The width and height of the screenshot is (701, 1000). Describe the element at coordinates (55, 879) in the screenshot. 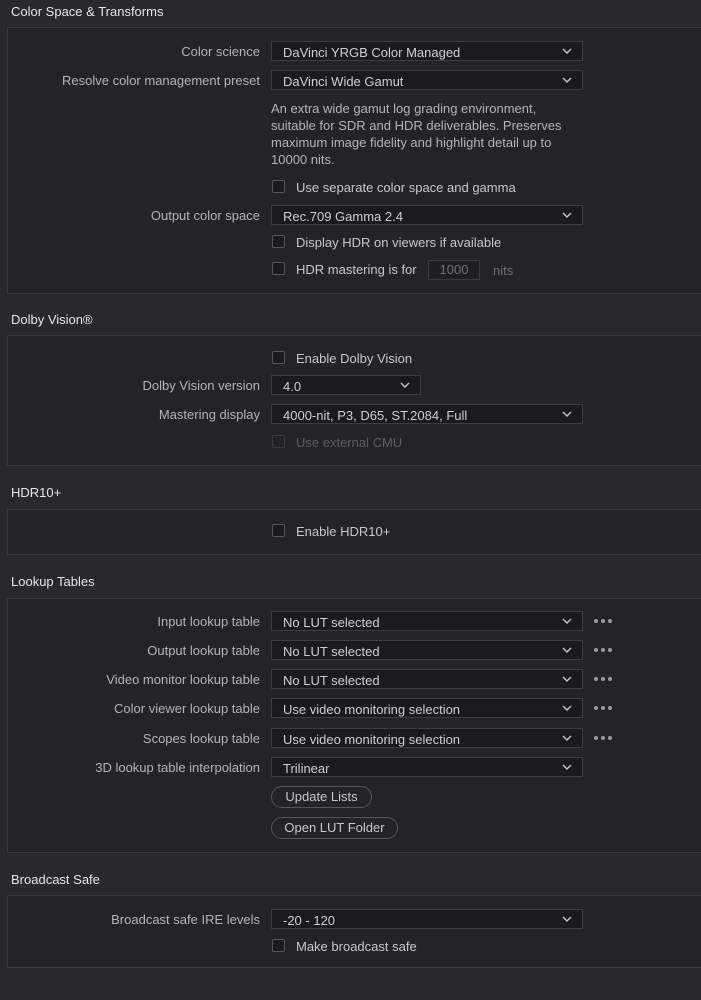

I see `section-title-broadcast: Broadcast Safe` at that location.